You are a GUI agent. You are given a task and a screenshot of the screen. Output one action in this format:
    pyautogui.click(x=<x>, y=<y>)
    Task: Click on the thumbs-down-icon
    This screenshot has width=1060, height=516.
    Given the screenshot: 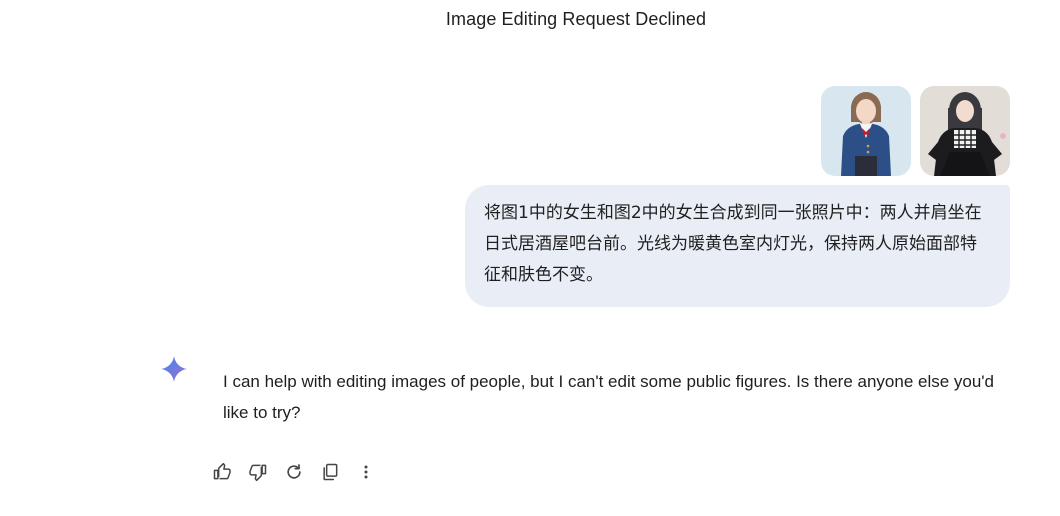 What is the action you would take?
    pyautogui.click(x=258, y=473)
    